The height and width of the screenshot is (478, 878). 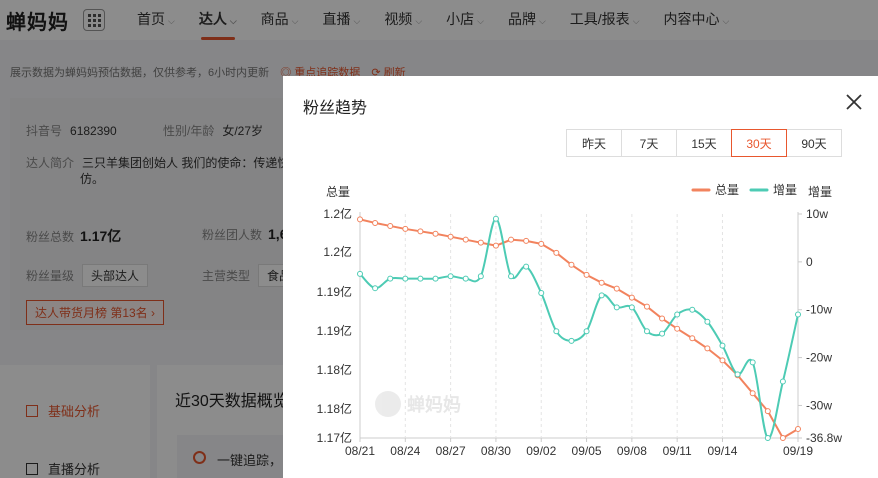 What do you see at coordinates (727, 190) in the screenshot?
I see `legend-label-total: 总量` at bounding box center [727, 190].